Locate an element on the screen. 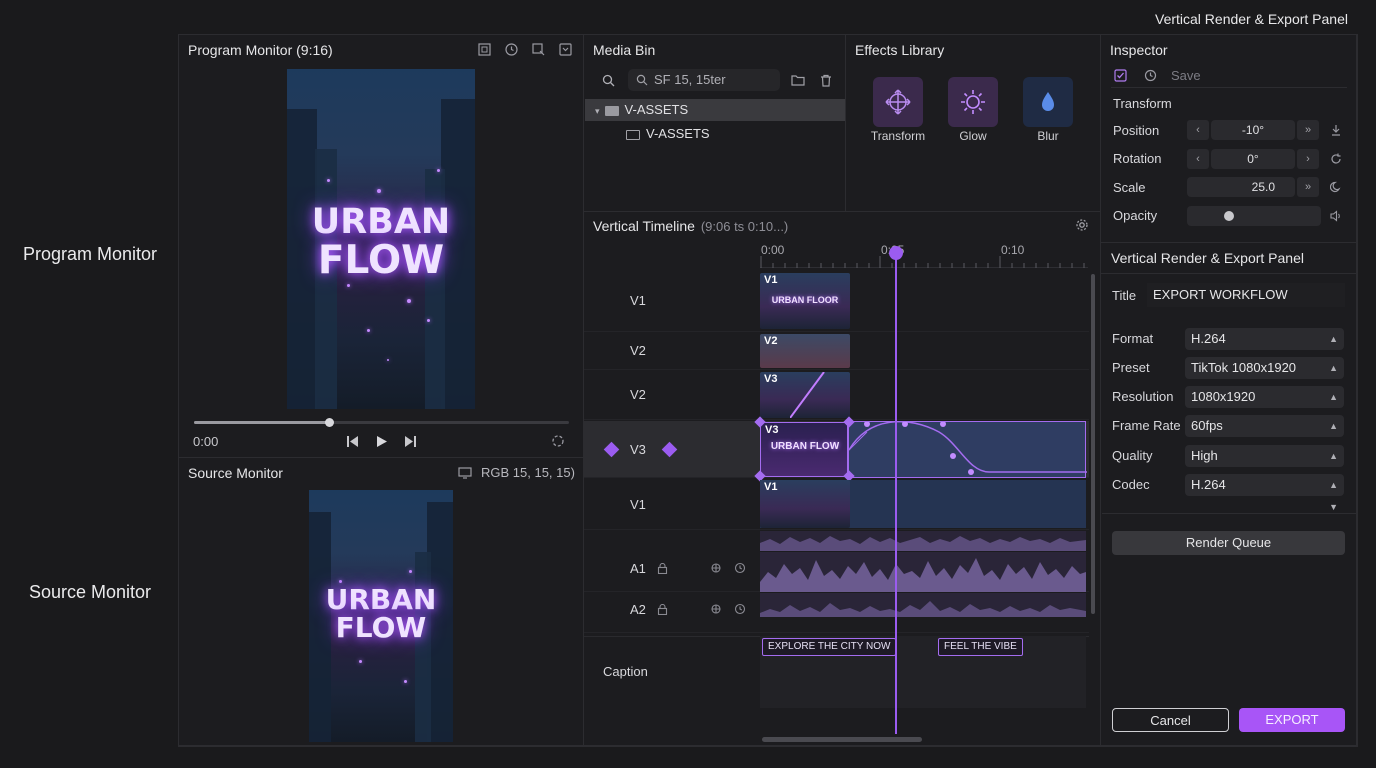  timeline-clip-v3-selected: V3 URBAN FLOW is located at coordinates (804, 449).